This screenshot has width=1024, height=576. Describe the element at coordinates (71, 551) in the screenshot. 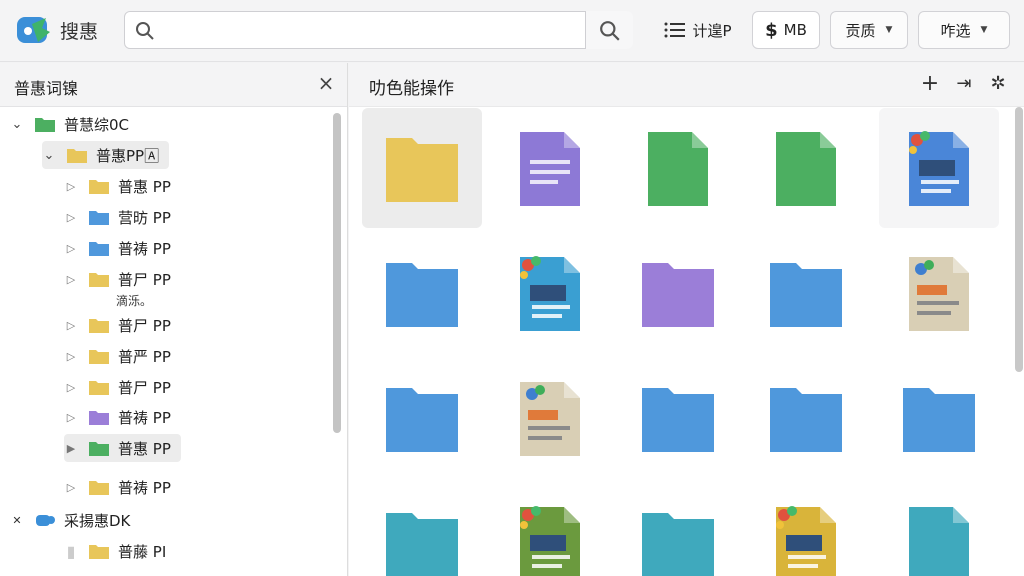

I see `file-icon: ▮` at that location.